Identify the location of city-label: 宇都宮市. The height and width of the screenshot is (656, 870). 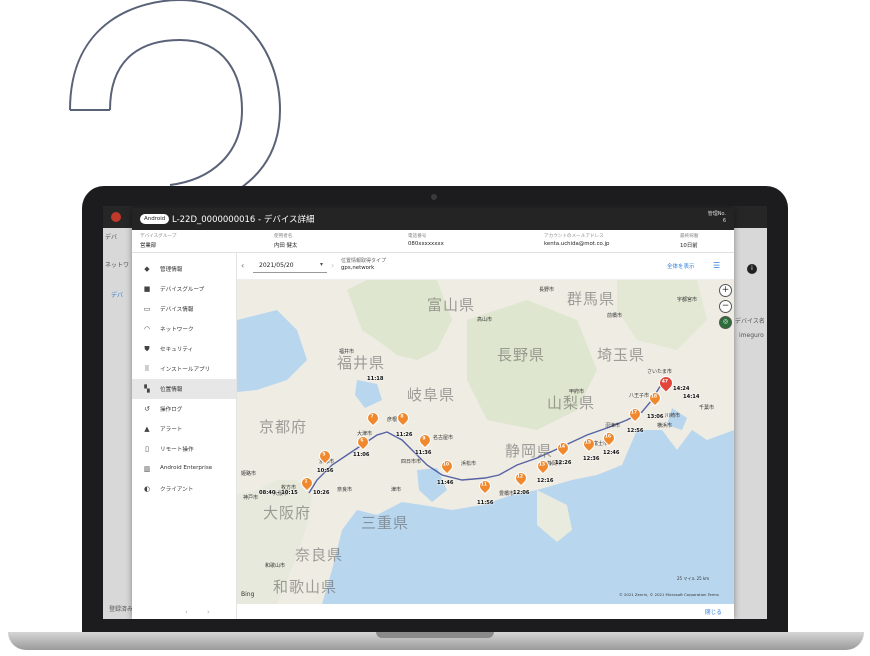
(687, 300).